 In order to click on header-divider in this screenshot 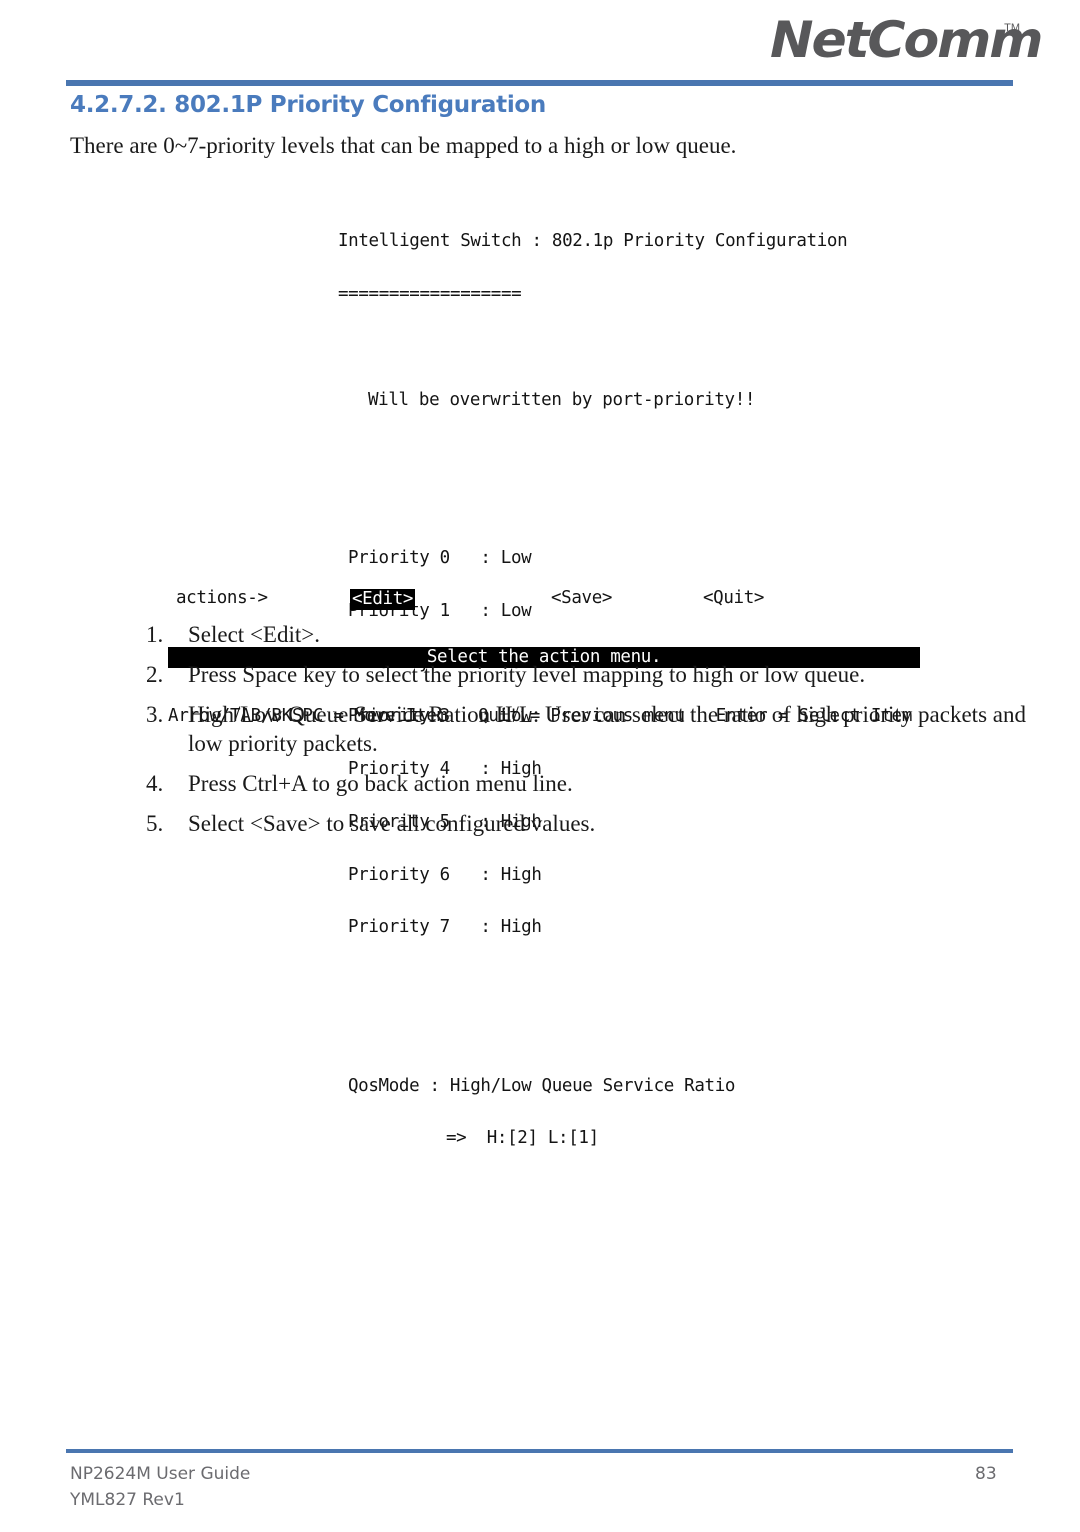, I will do `click(539, 83)`.